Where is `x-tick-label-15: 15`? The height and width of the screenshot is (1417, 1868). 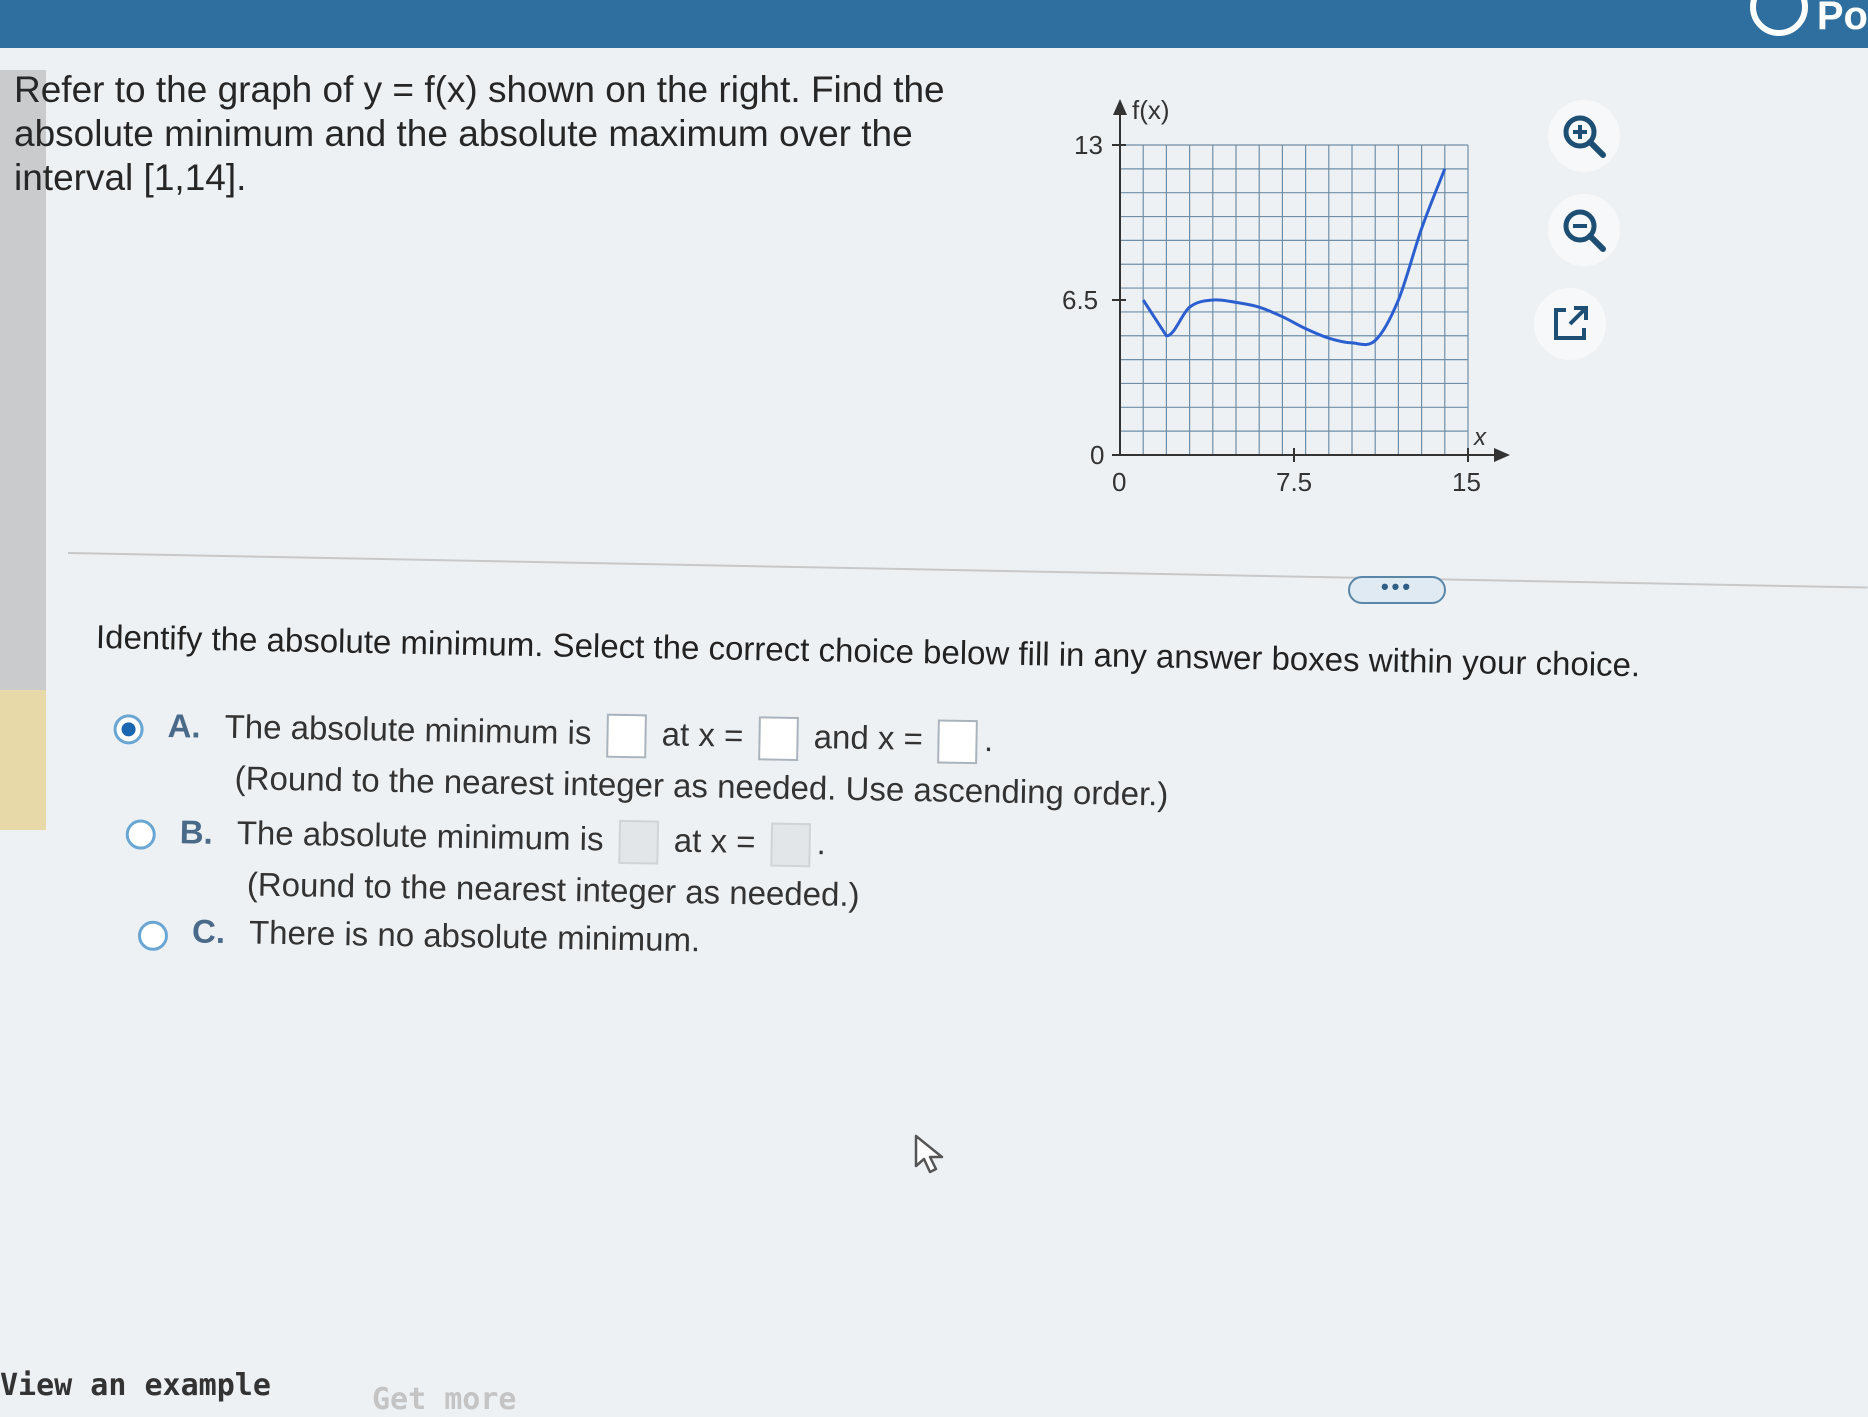
x-tick-label-15: 15 is located at coordinates (1466, 482).